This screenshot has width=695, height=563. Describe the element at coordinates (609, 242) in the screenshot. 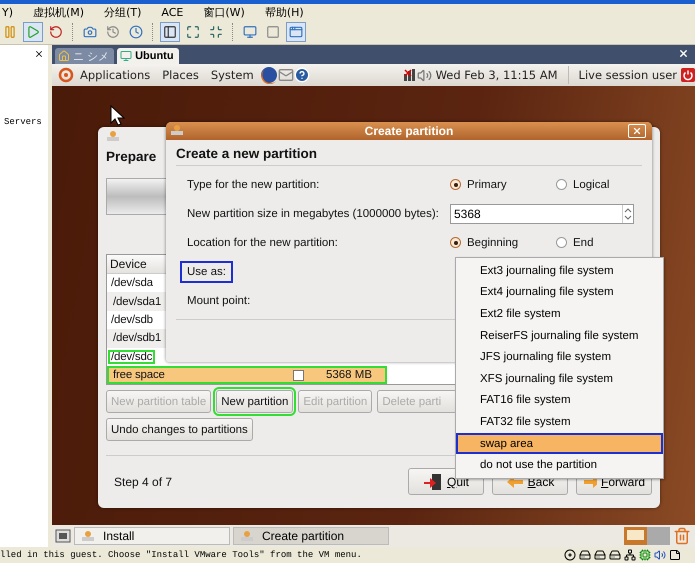

I see `radio-option: End` at that location.